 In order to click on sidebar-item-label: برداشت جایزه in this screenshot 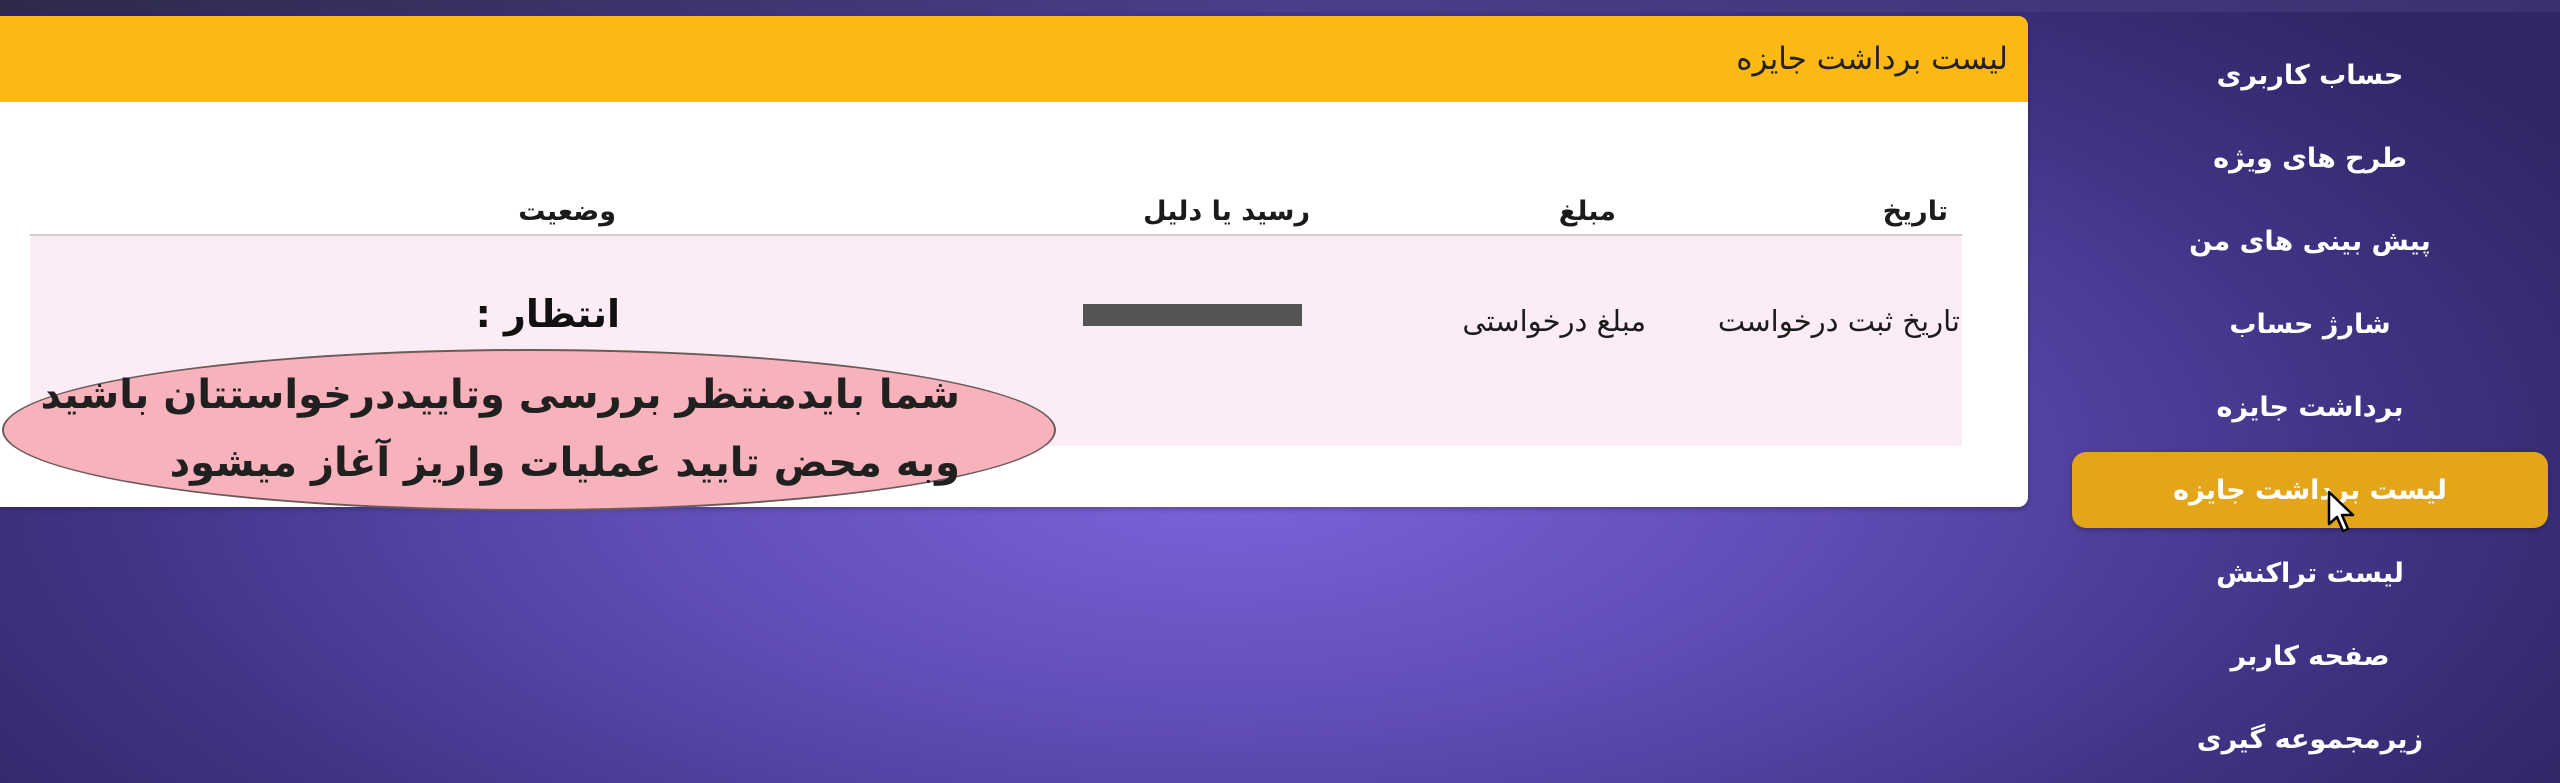, I will do `click(2310, 407)`.